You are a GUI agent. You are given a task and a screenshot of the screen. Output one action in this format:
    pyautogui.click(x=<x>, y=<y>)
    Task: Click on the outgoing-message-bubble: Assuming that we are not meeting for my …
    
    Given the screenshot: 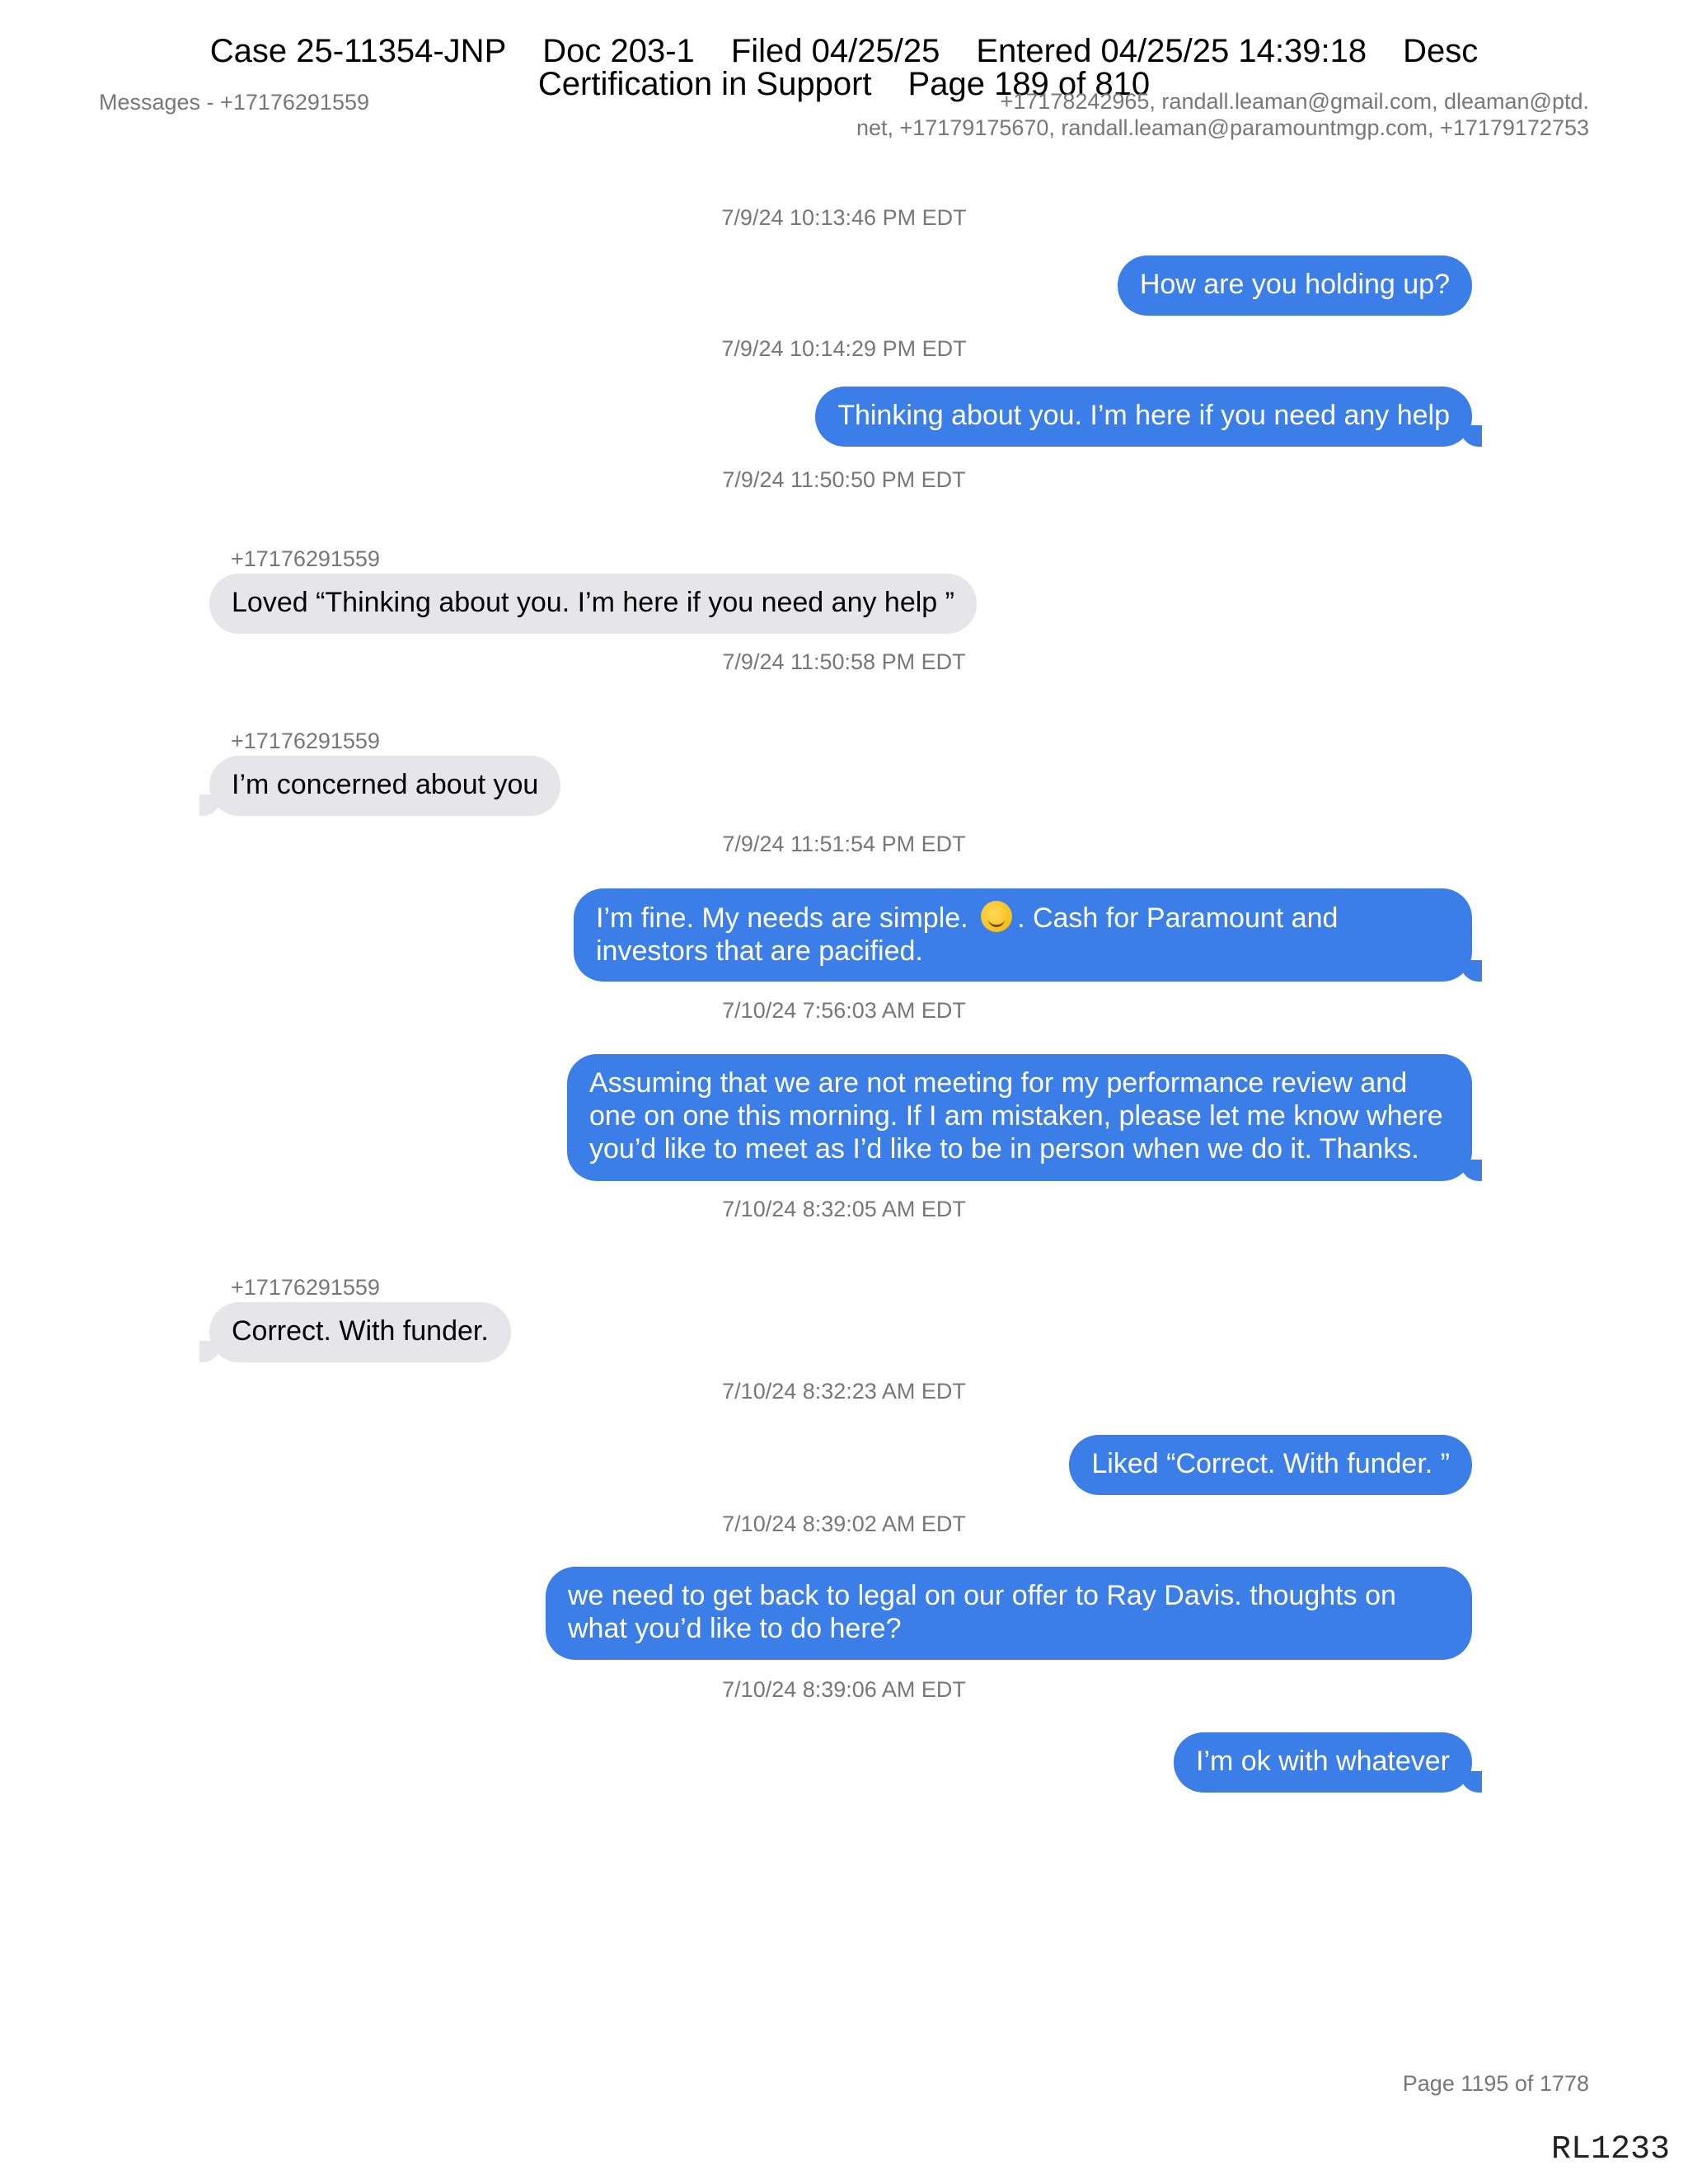 What is the action you would take?
    pyautogui.click(x=1024, y=1117)
    